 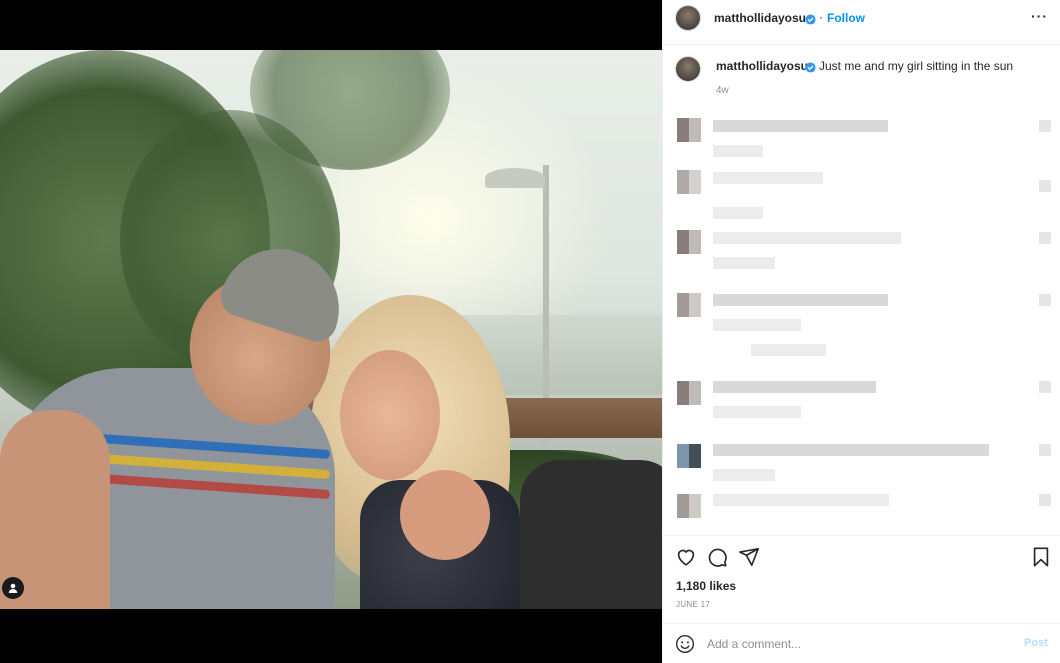 What do you see at coordinates (686, 557) in the screenshot?
I see `heart-icon` at bounding box center [686, 557].